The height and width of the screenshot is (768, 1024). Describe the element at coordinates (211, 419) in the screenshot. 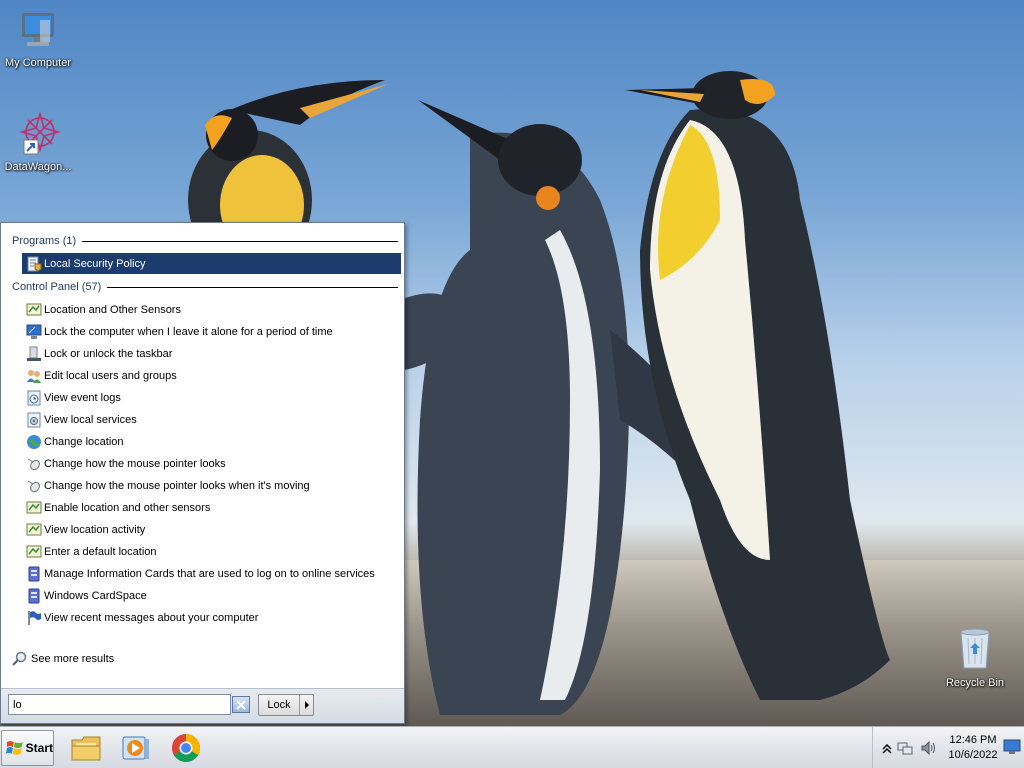

I see `result-view-local-services: View local services` at that location.